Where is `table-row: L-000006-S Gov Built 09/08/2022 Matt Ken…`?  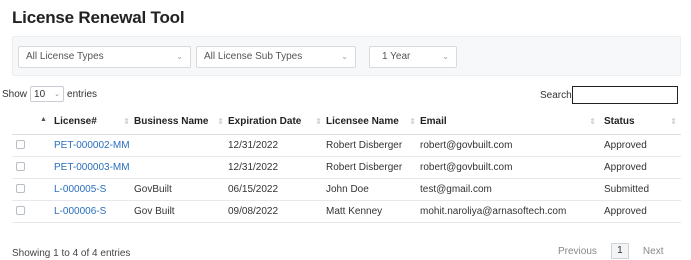 table-row: L-000006-S Gov Built 09/08/2022 Matt Ken… is located at coordinates (346, 211).